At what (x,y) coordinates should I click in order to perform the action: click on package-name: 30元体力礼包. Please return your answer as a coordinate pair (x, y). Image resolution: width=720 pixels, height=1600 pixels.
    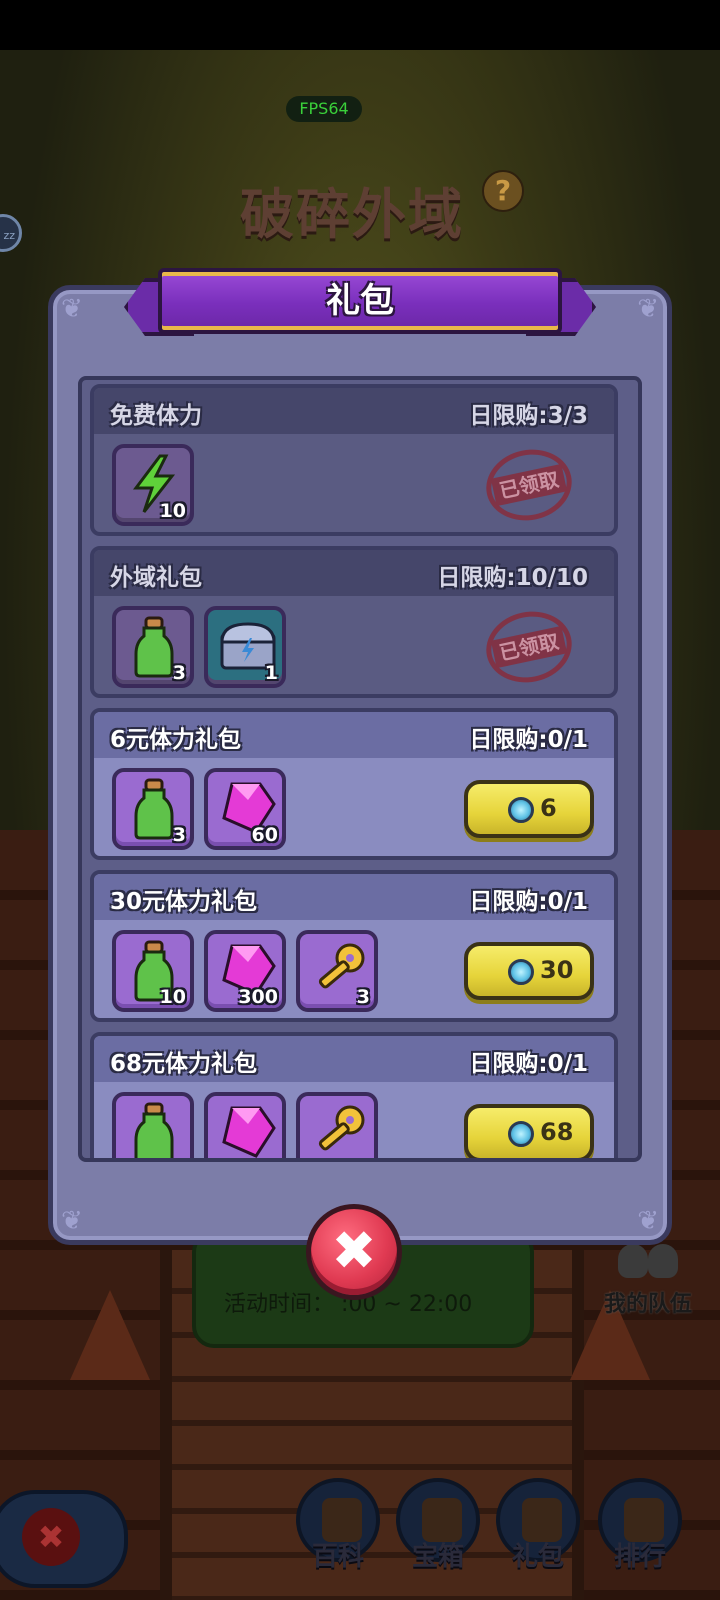
    Looking at the image, I should click on (184, 902).